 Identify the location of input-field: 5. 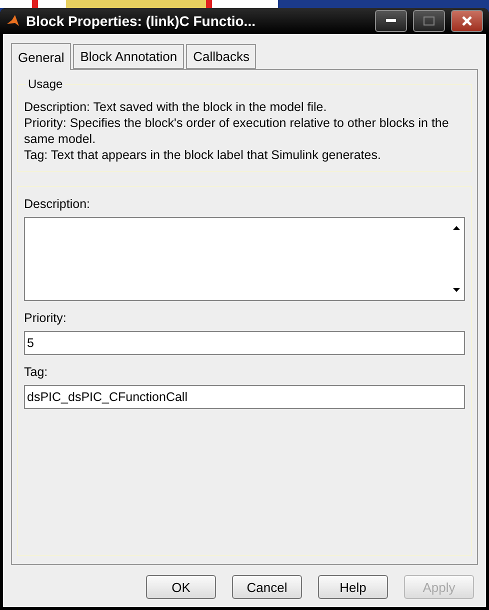
(244, 343).